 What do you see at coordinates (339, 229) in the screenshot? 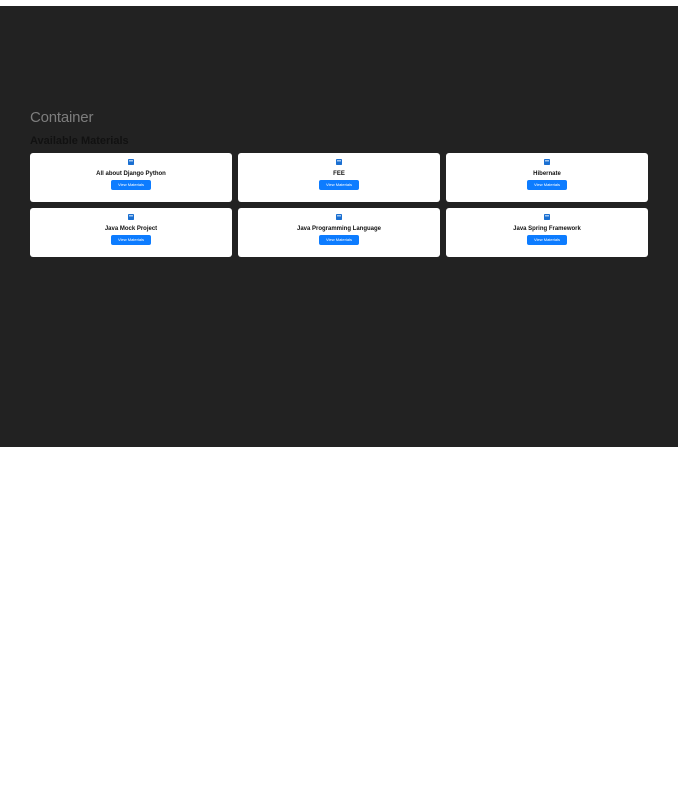
I see `material-title: Java Programming Language` at bounding box center [339, 229].